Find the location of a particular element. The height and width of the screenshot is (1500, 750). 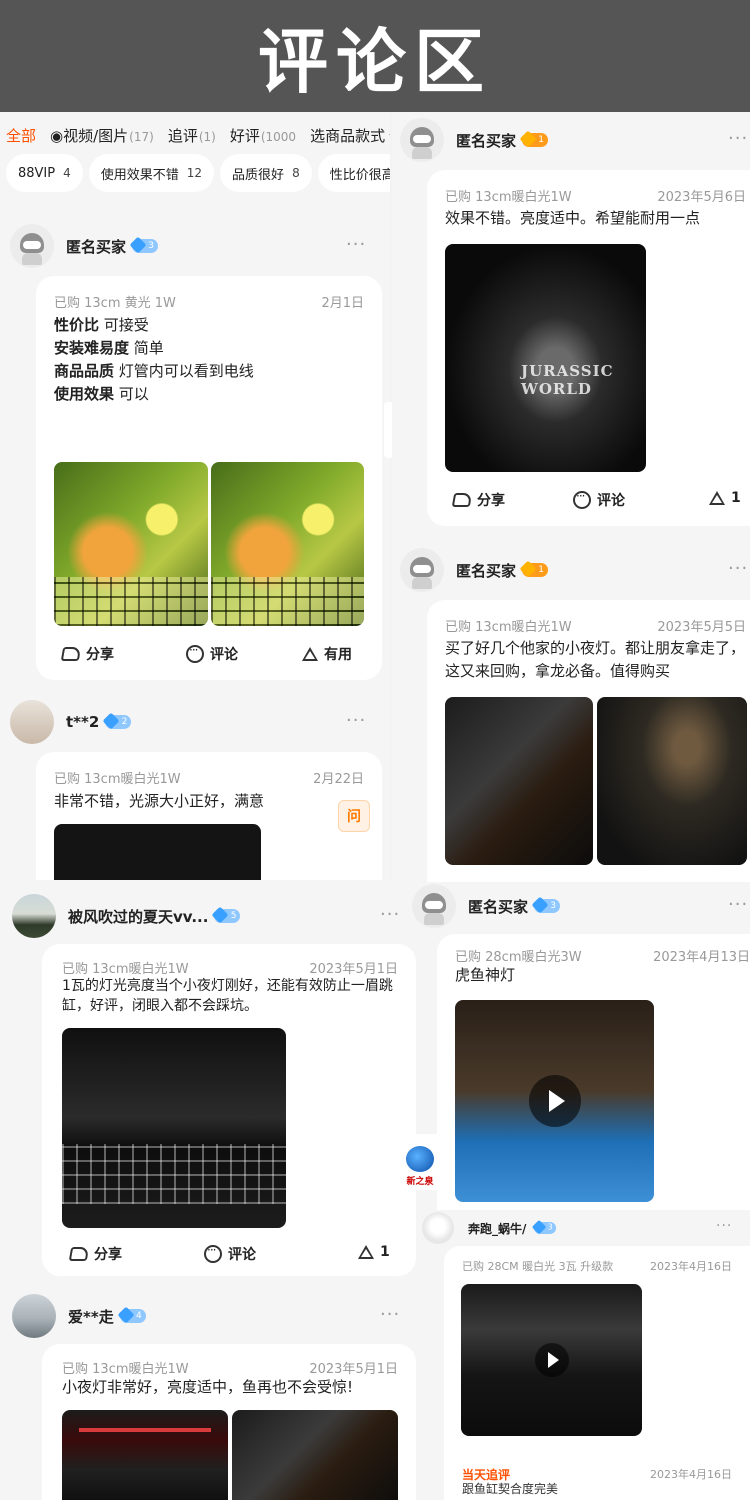

useful-button: 有用 is located at coordinates (327, 654).